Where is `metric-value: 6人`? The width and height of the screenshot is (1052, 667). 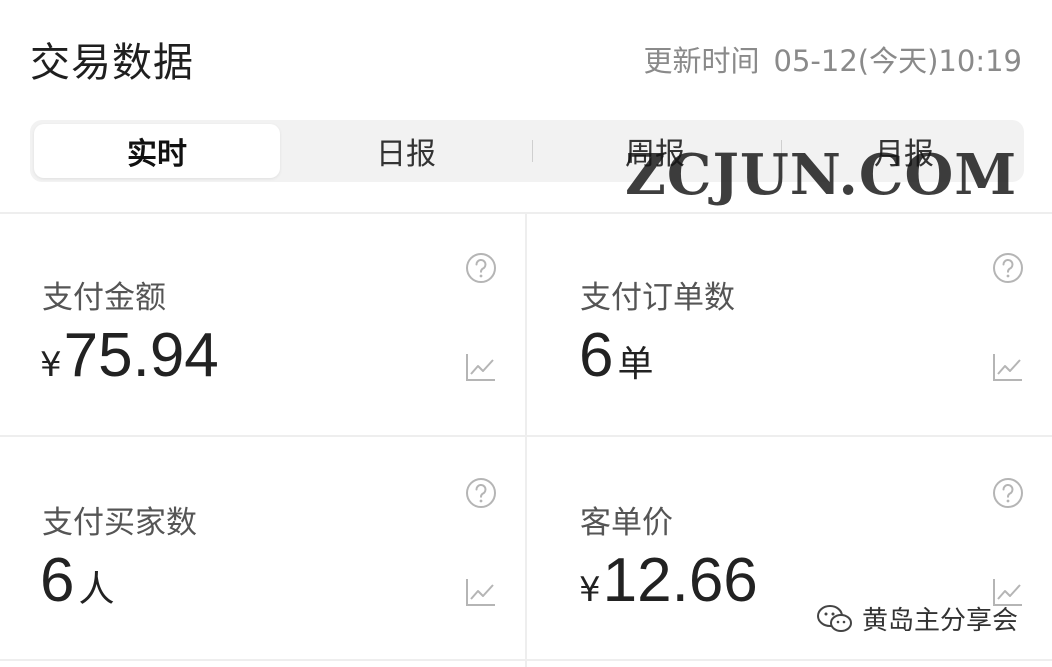
metric-value: 6人 is located at coordinates (77, 580).